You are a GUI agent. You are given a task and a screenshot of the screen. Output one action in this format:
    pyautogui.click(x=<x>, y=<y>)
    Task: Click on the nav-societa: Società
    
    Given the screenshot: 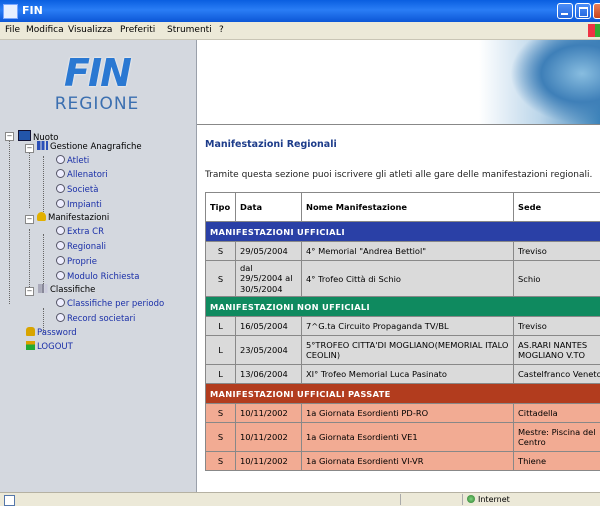 What is the action you would take?
    pyautogui.click(x=77, y=189)
    